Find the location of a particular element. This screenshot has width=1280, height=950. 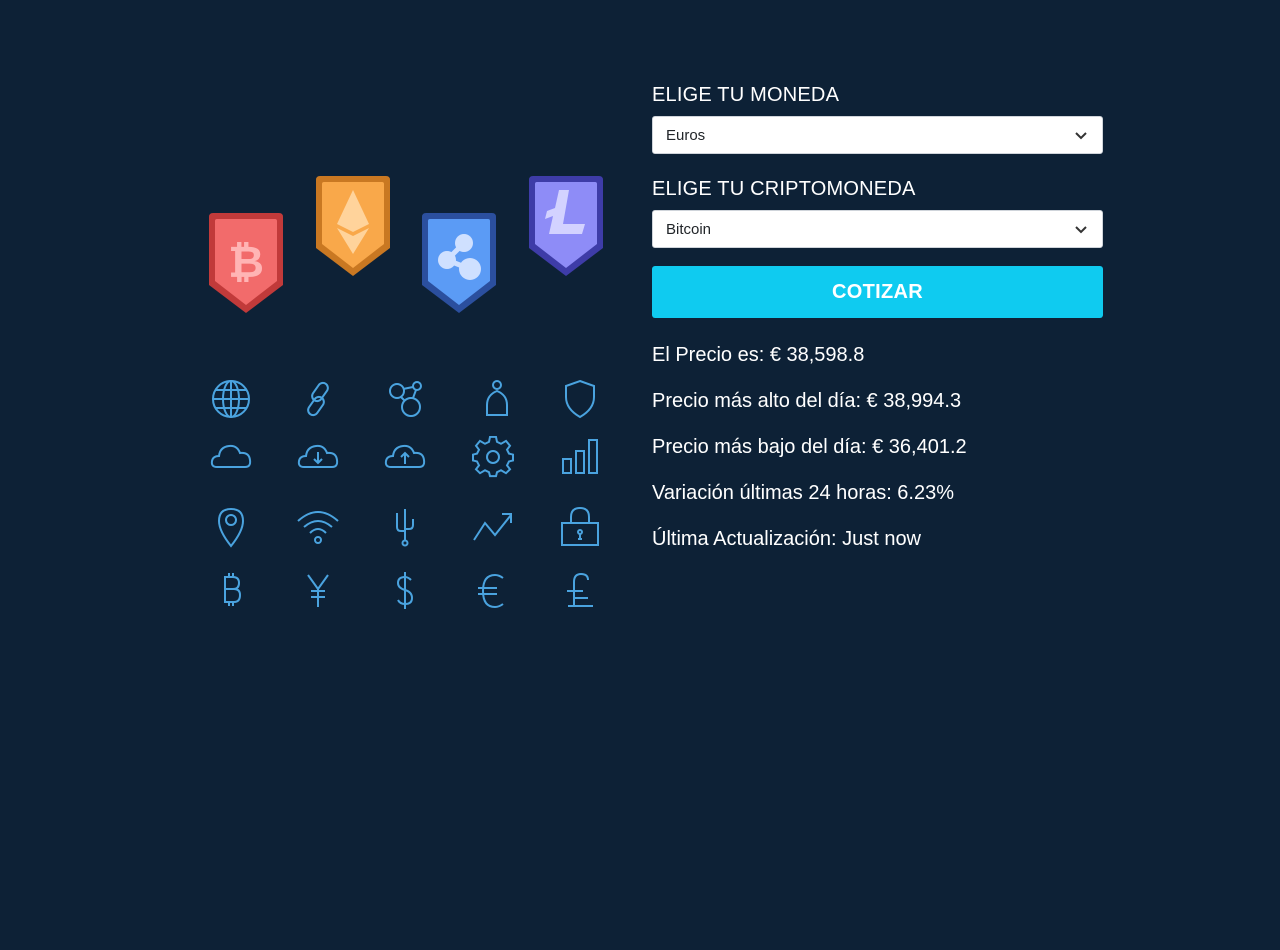

bar-chart-icon is located at coordinates (580, 457).